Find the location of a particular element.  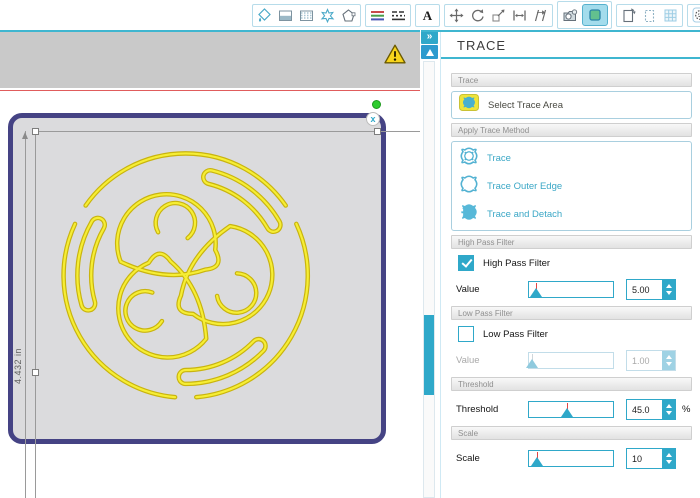

scale-spinner: 10 is located at coordinates (651, 458).